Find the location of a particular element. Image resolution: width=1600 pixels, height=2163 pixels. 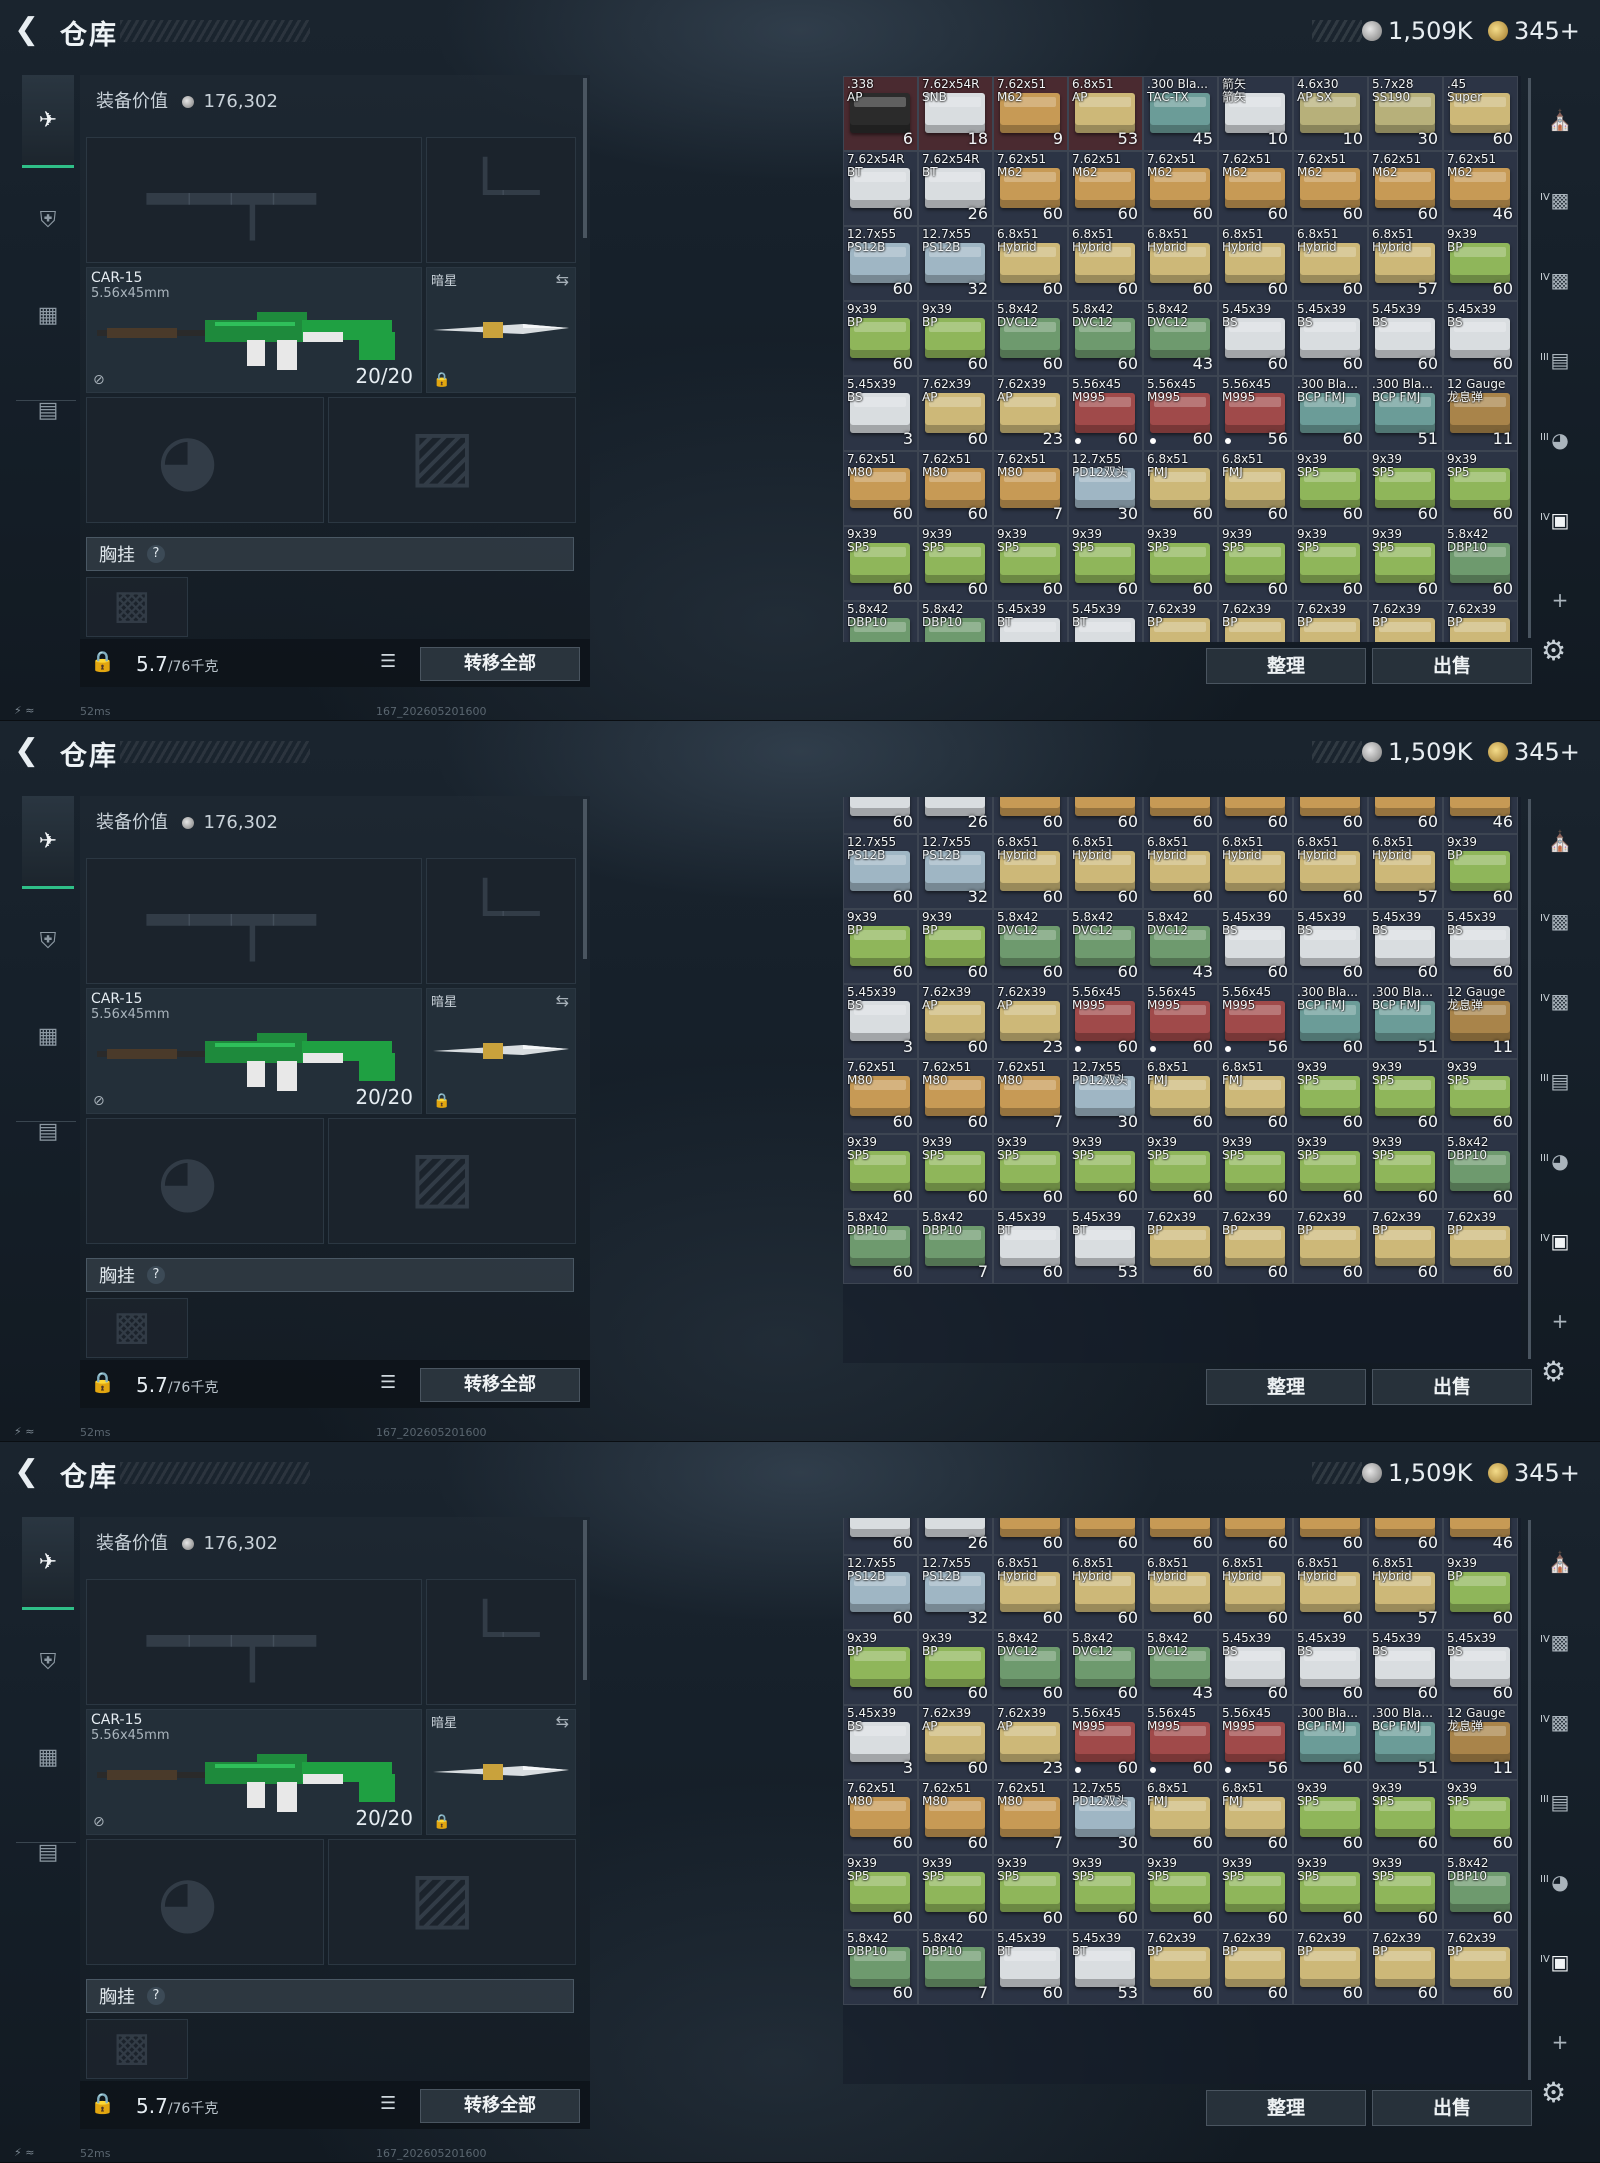

ammo-item: 7.62x54R SNB 18 is located at coordinates (955, 113).